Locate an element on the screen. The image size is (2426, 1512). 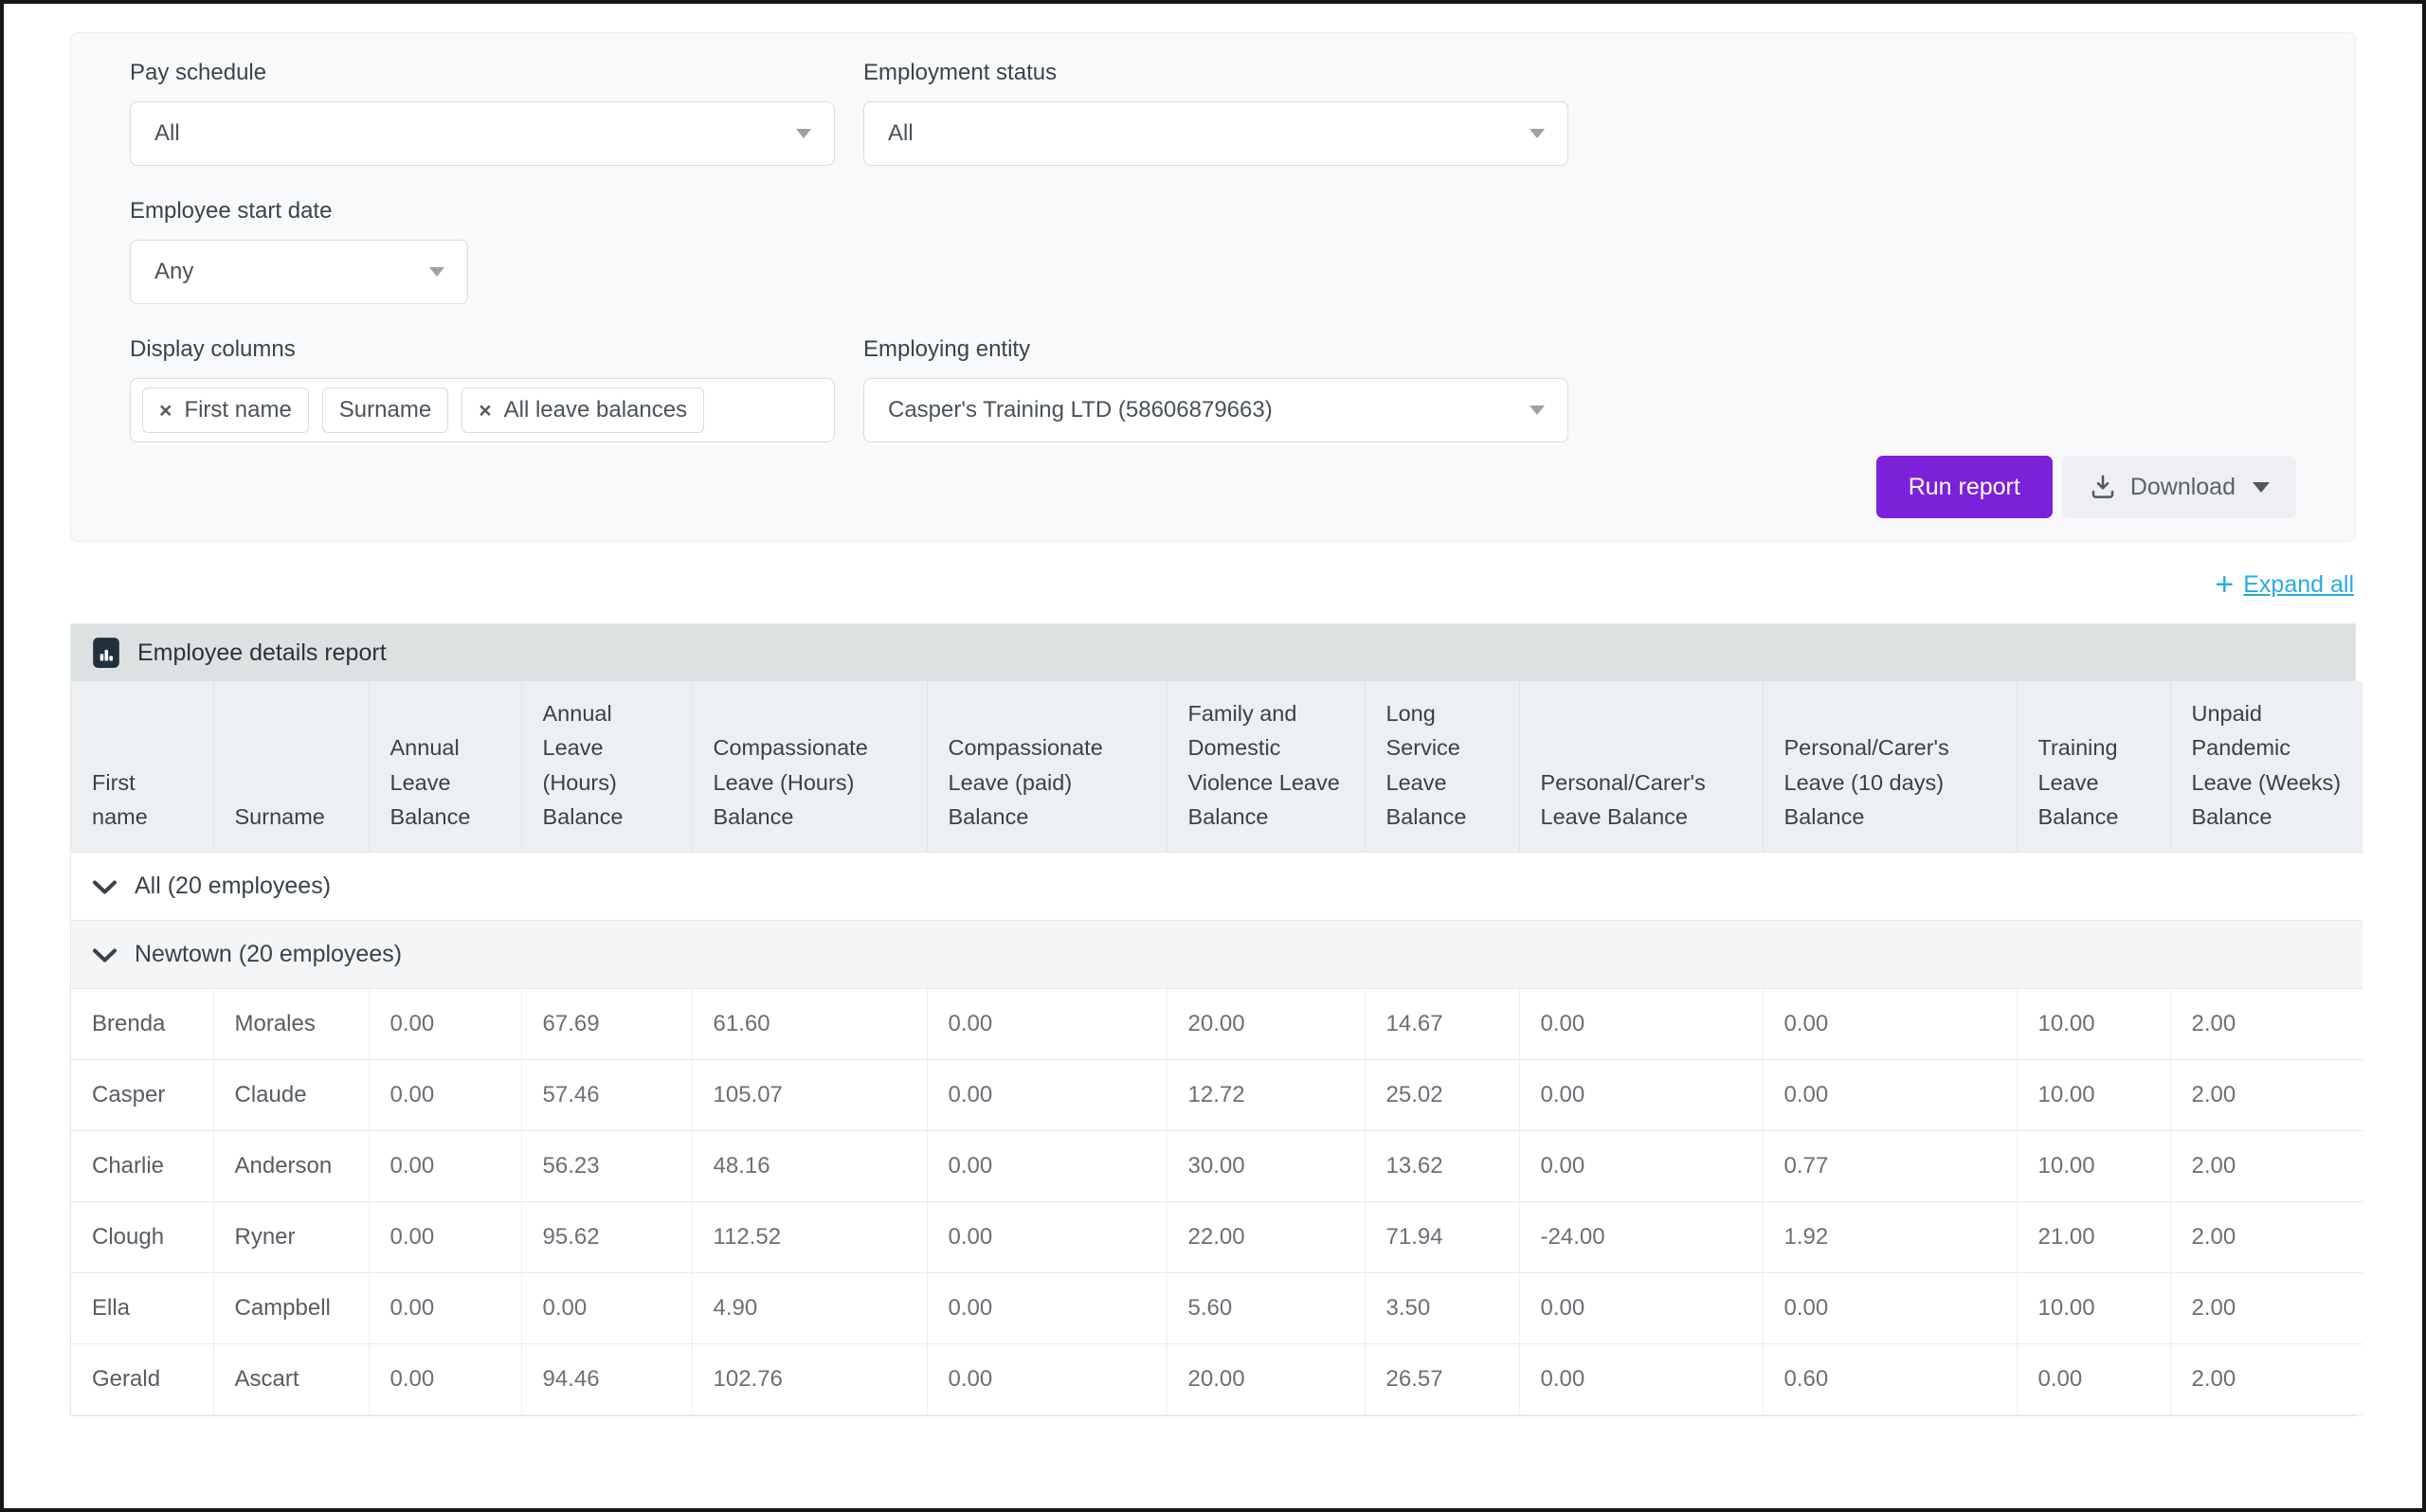
balance-value-cell: 94.46 is located at coordinates (607, 1379).